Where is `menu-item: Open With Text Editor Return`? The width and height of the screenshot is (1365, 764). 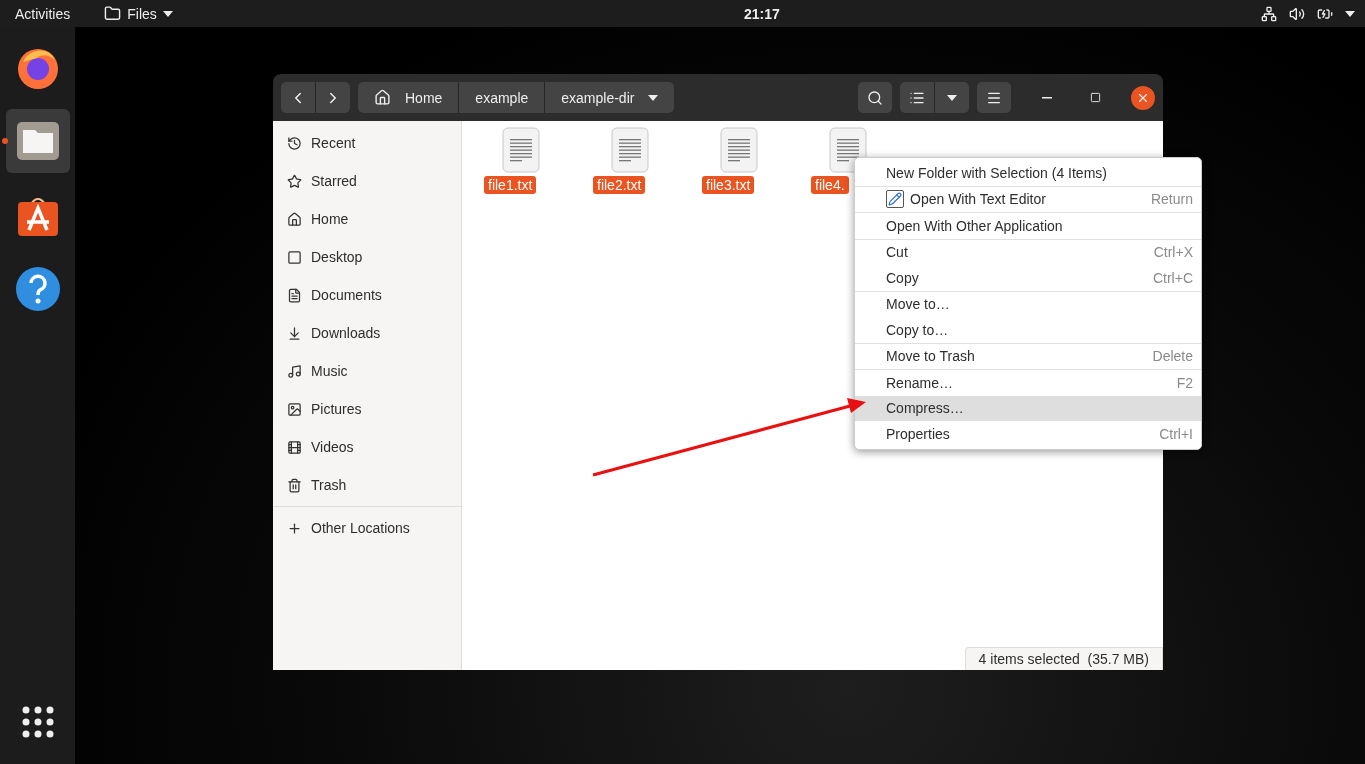 menu-item: Open With Text Editor Return is located at coordinates (1028, 199).